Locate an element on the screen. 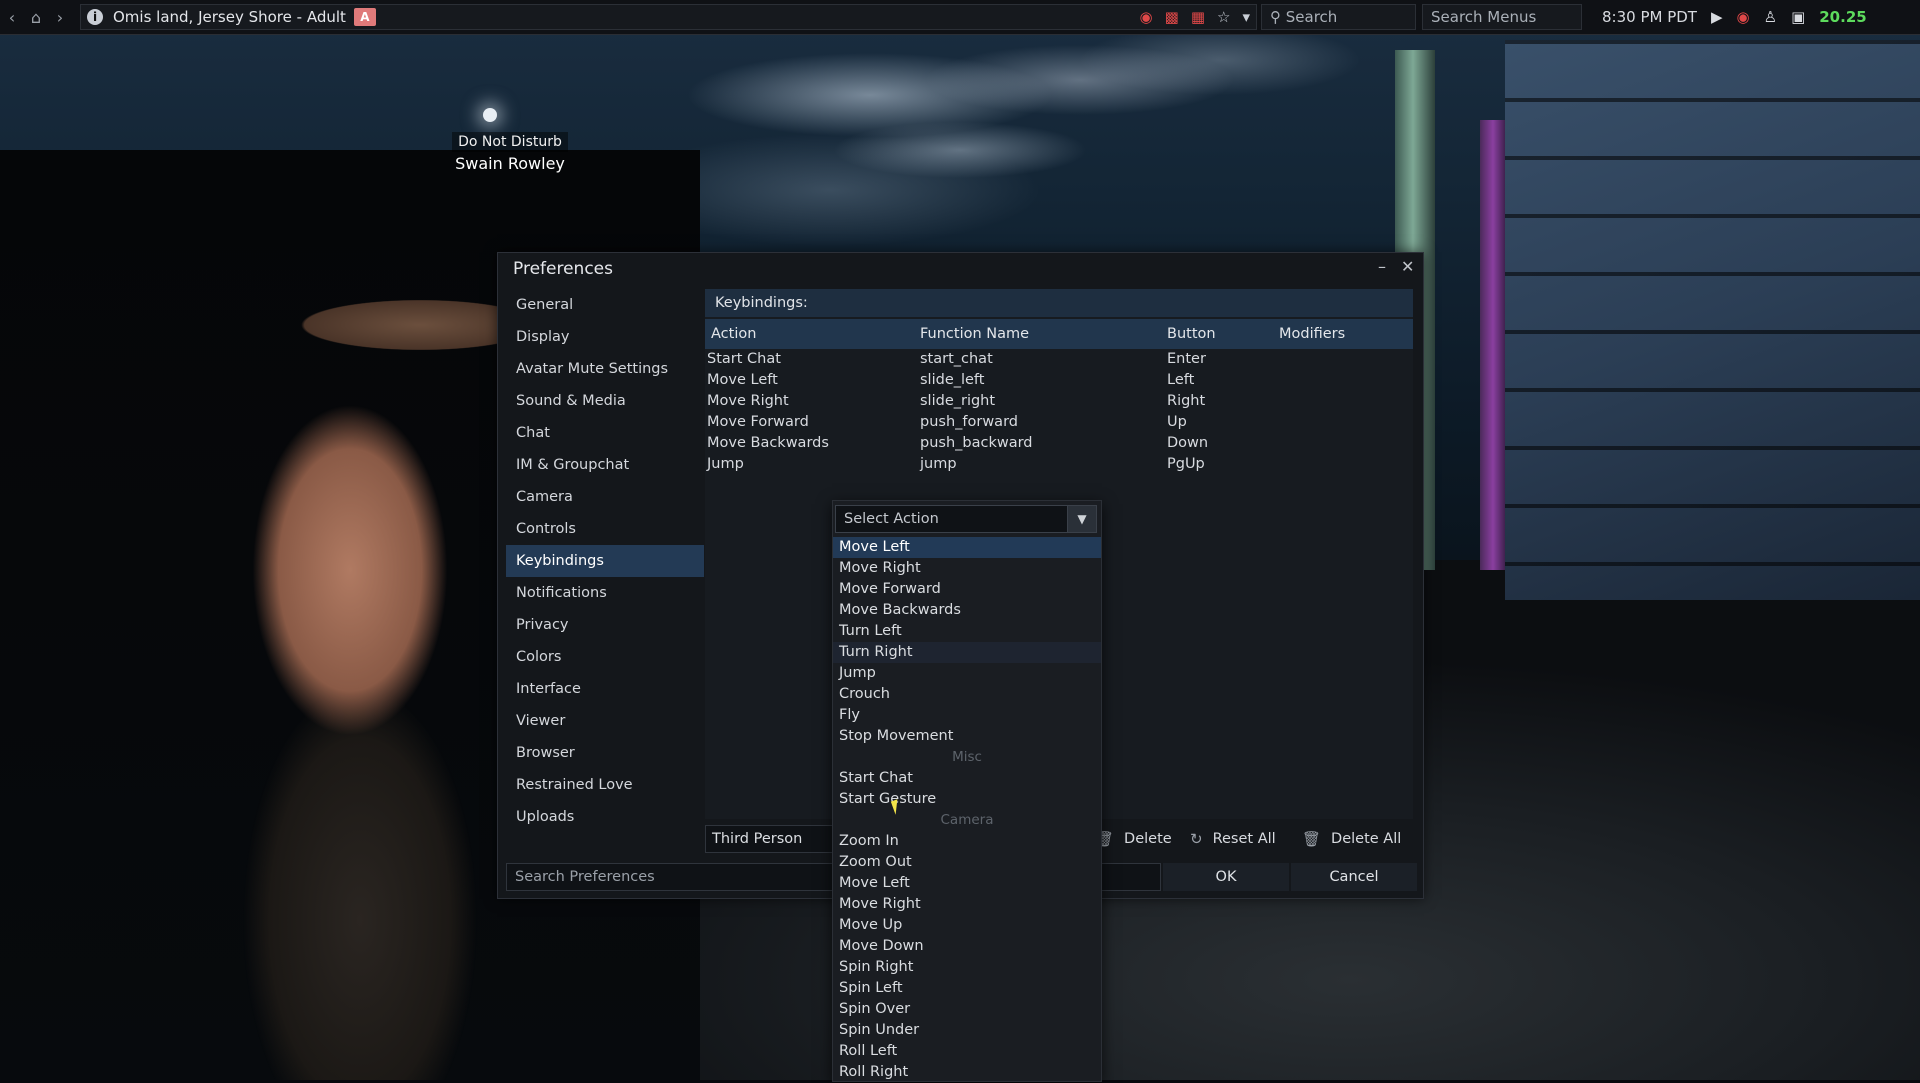 This screenshot has width=1920, height=1083. dropdown-item: Move Forward is located at coordinates (967, 589).